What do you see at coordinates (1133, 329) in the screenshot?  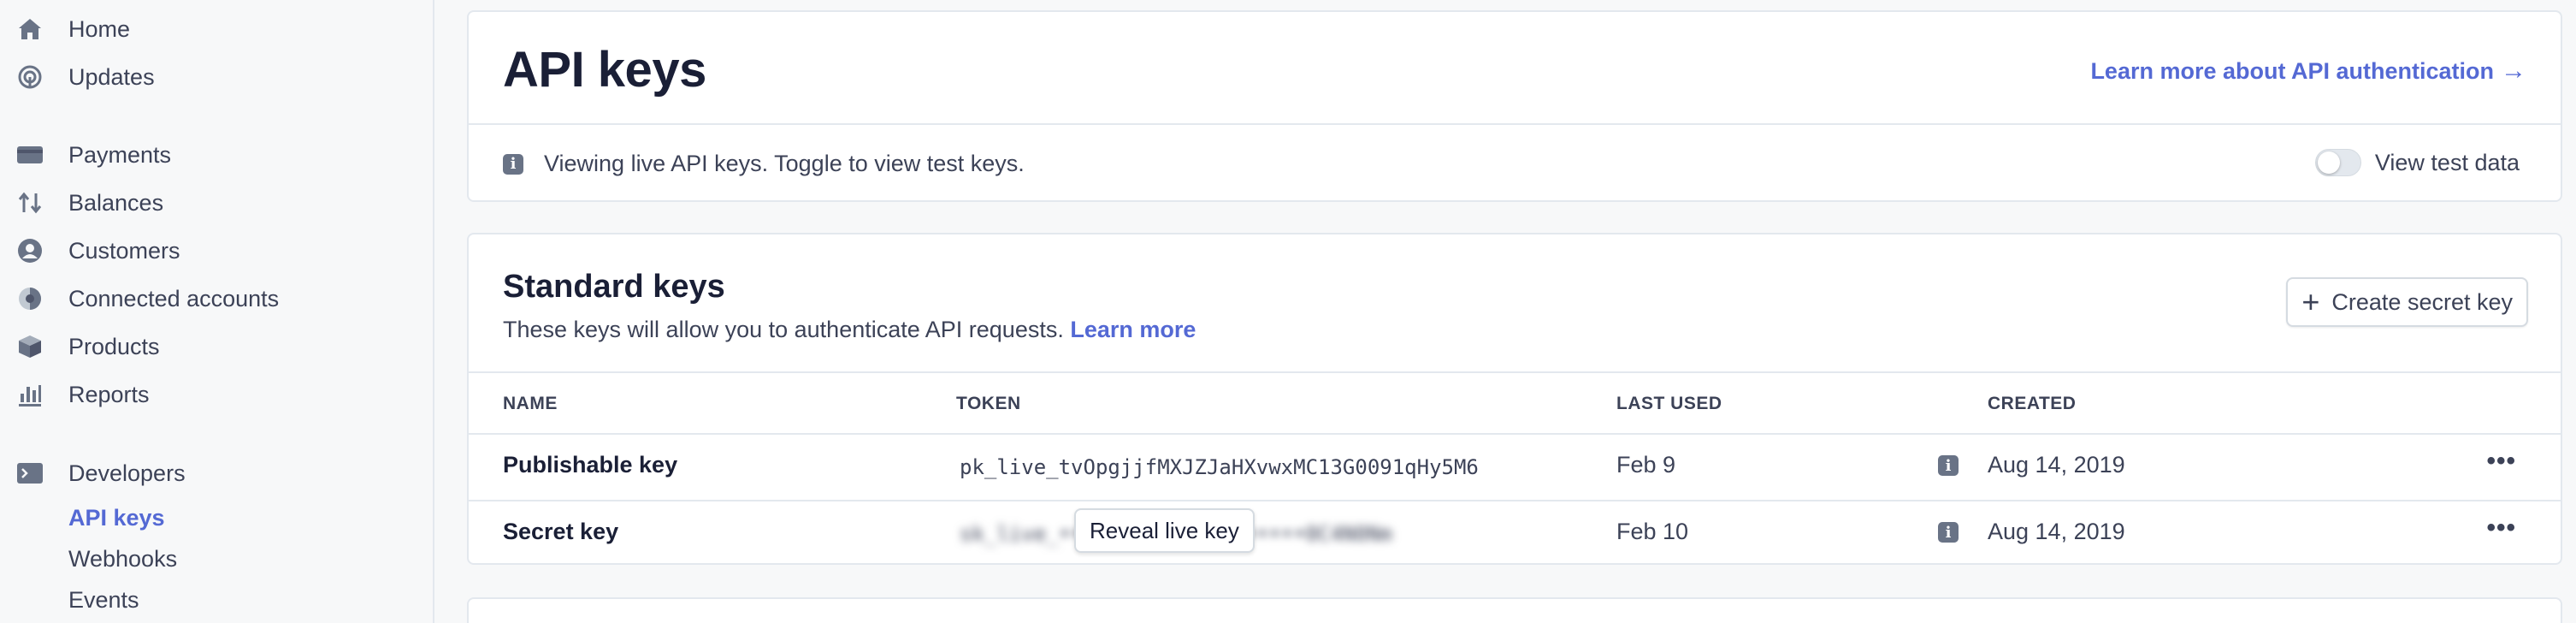 I see `learn-more-link: Learn more` at bounding box center [1133, 329].